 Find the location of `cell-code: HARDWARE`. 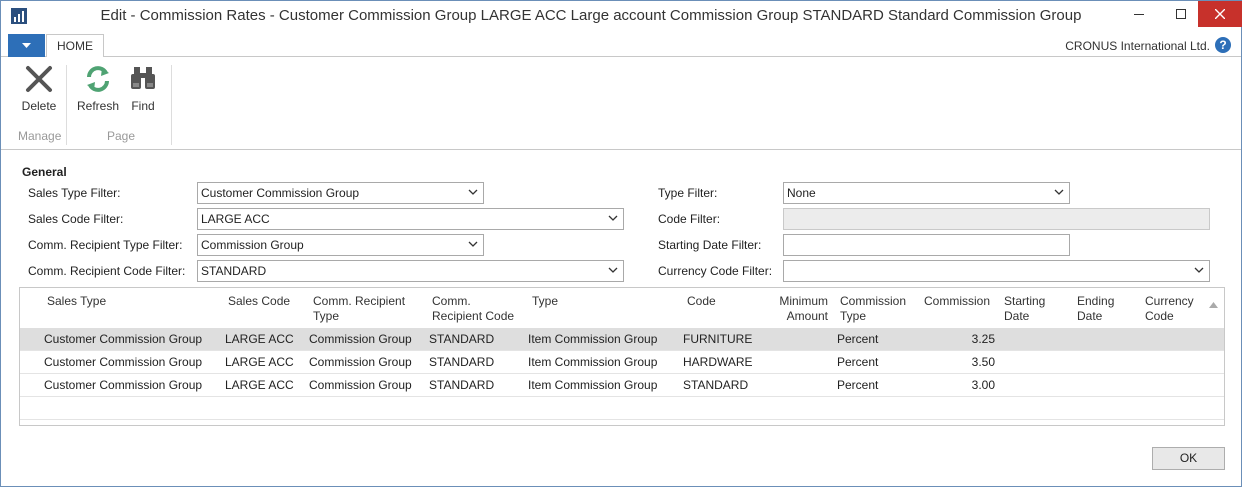

cell-code: HARDWARE is located at coordinates (718, 362).